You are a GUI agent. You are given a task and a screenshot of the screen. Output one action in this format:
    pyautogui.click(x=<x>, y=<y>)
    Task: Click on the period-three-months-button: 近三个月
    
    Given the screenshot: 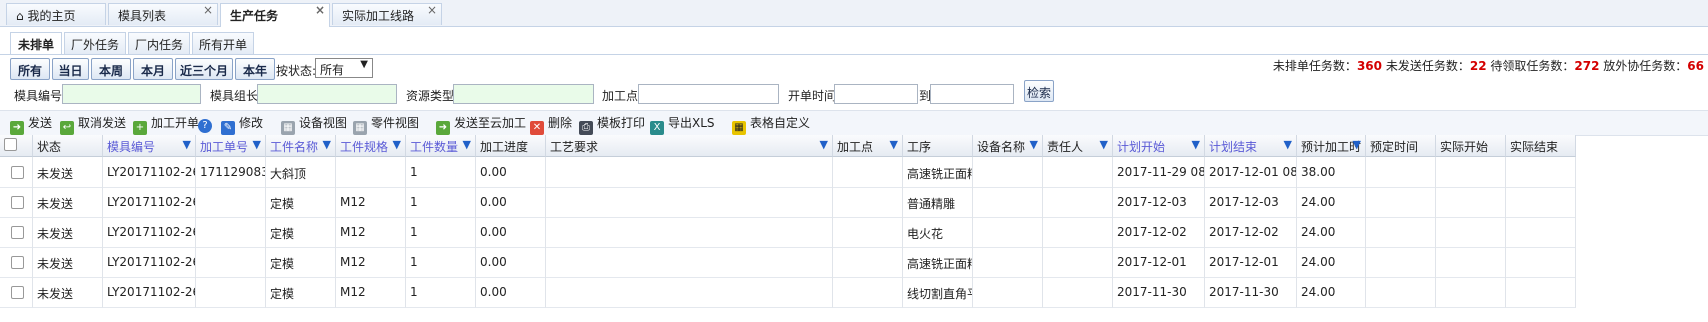 What is the action you would take?
    pyautogui.click(x=204, y=69)
    